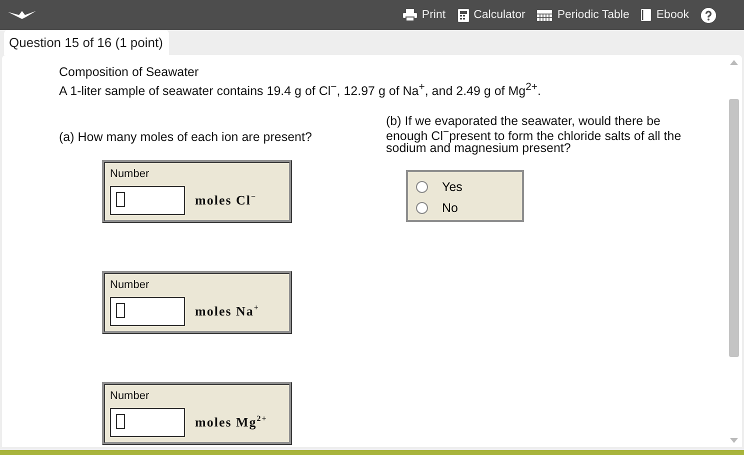  Describe the element at coordinates (708, 15) in the screenshot. I see `help-icon` at that location.